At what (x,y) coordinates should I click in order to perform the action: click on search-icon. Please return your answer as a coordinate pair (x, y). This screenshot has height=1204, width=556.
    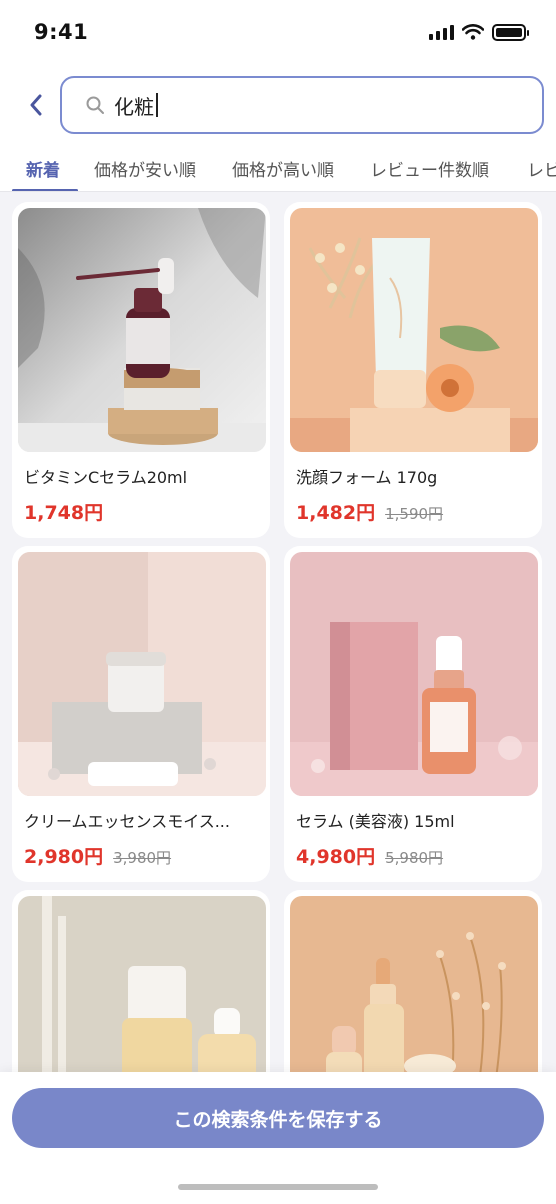
    Looking at the image, I should click on (95, 105).